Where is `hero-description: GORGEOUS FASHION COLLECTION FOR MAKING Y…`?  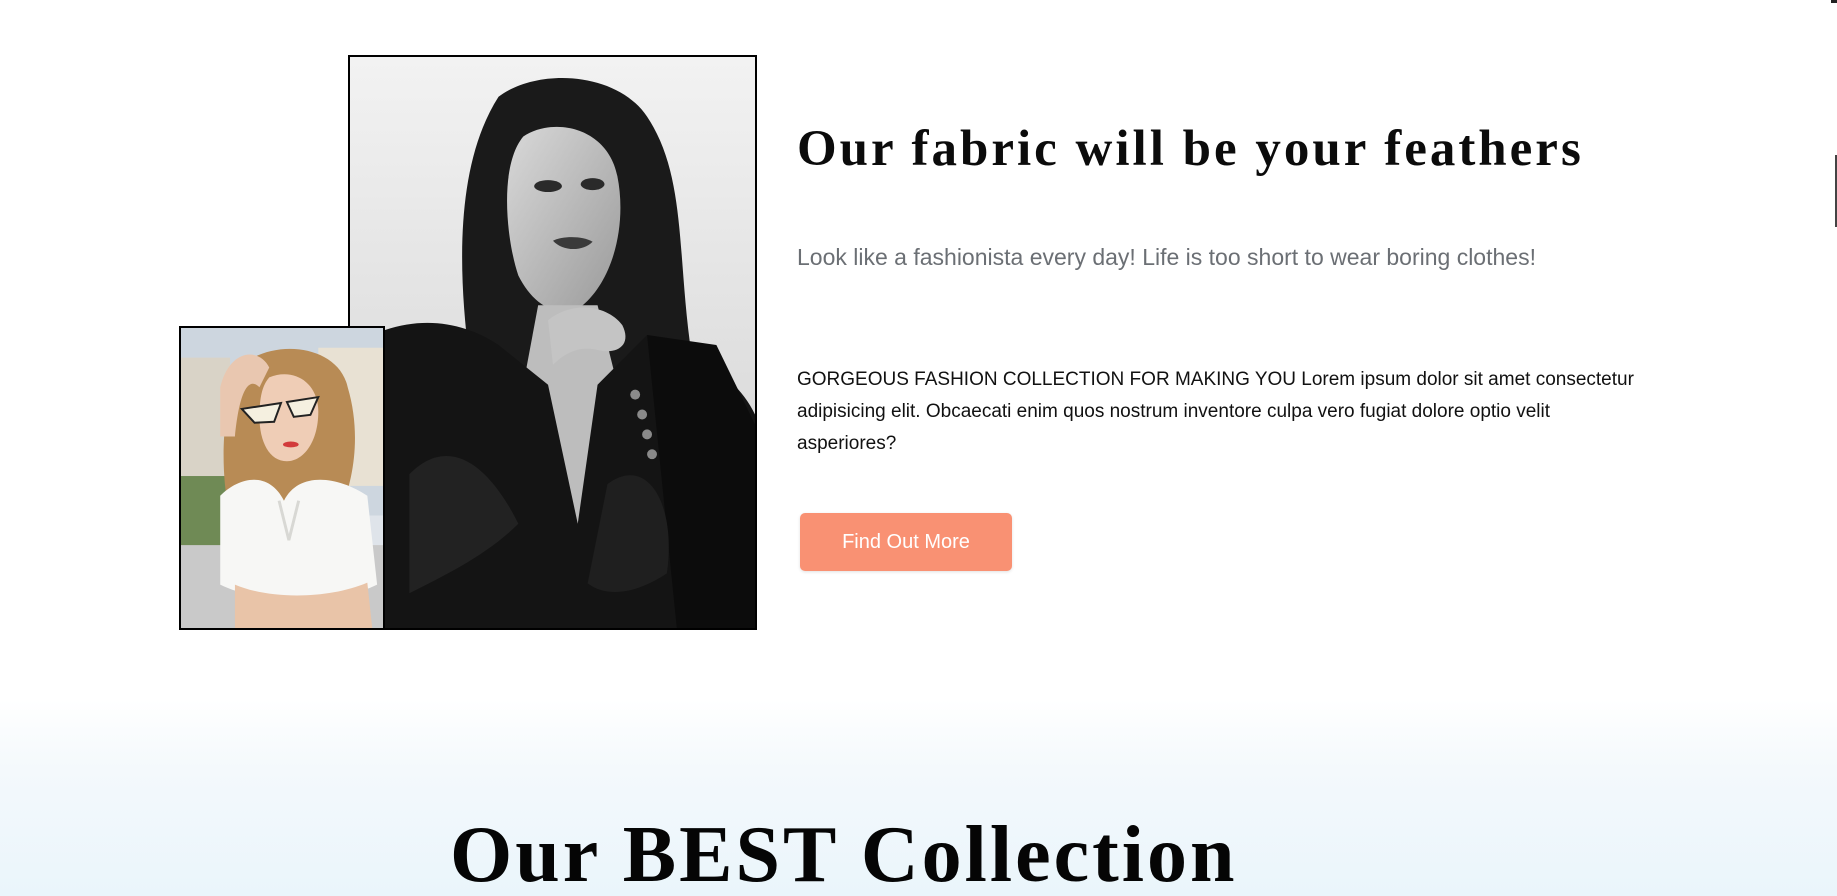 hero-description: GORGEOUS FASHION COLLECTION FOR MAKING Y… is located at coordinates (1215, 411).